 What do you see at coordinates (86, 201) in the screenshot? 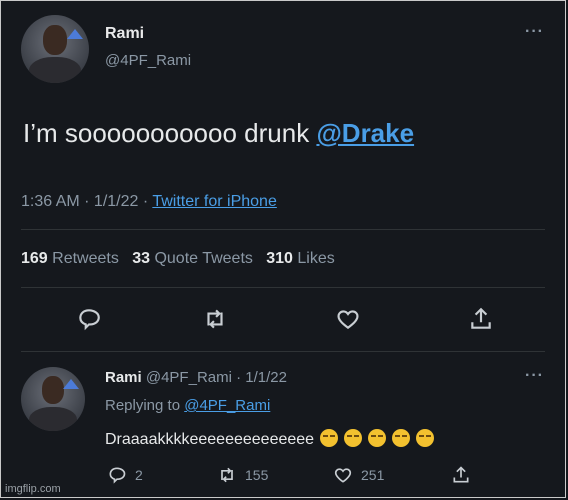
I see `timestamp: 1:36 AM · 1/1/22 ·` at bounding box center [86, 201].